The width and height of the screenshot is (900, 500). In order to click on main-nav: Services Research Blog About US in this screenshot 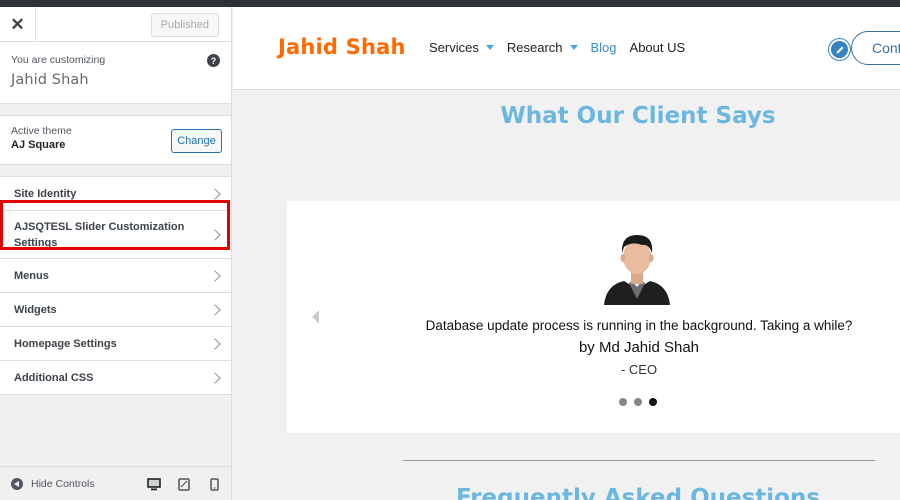, I will do `click(563, 47)`.